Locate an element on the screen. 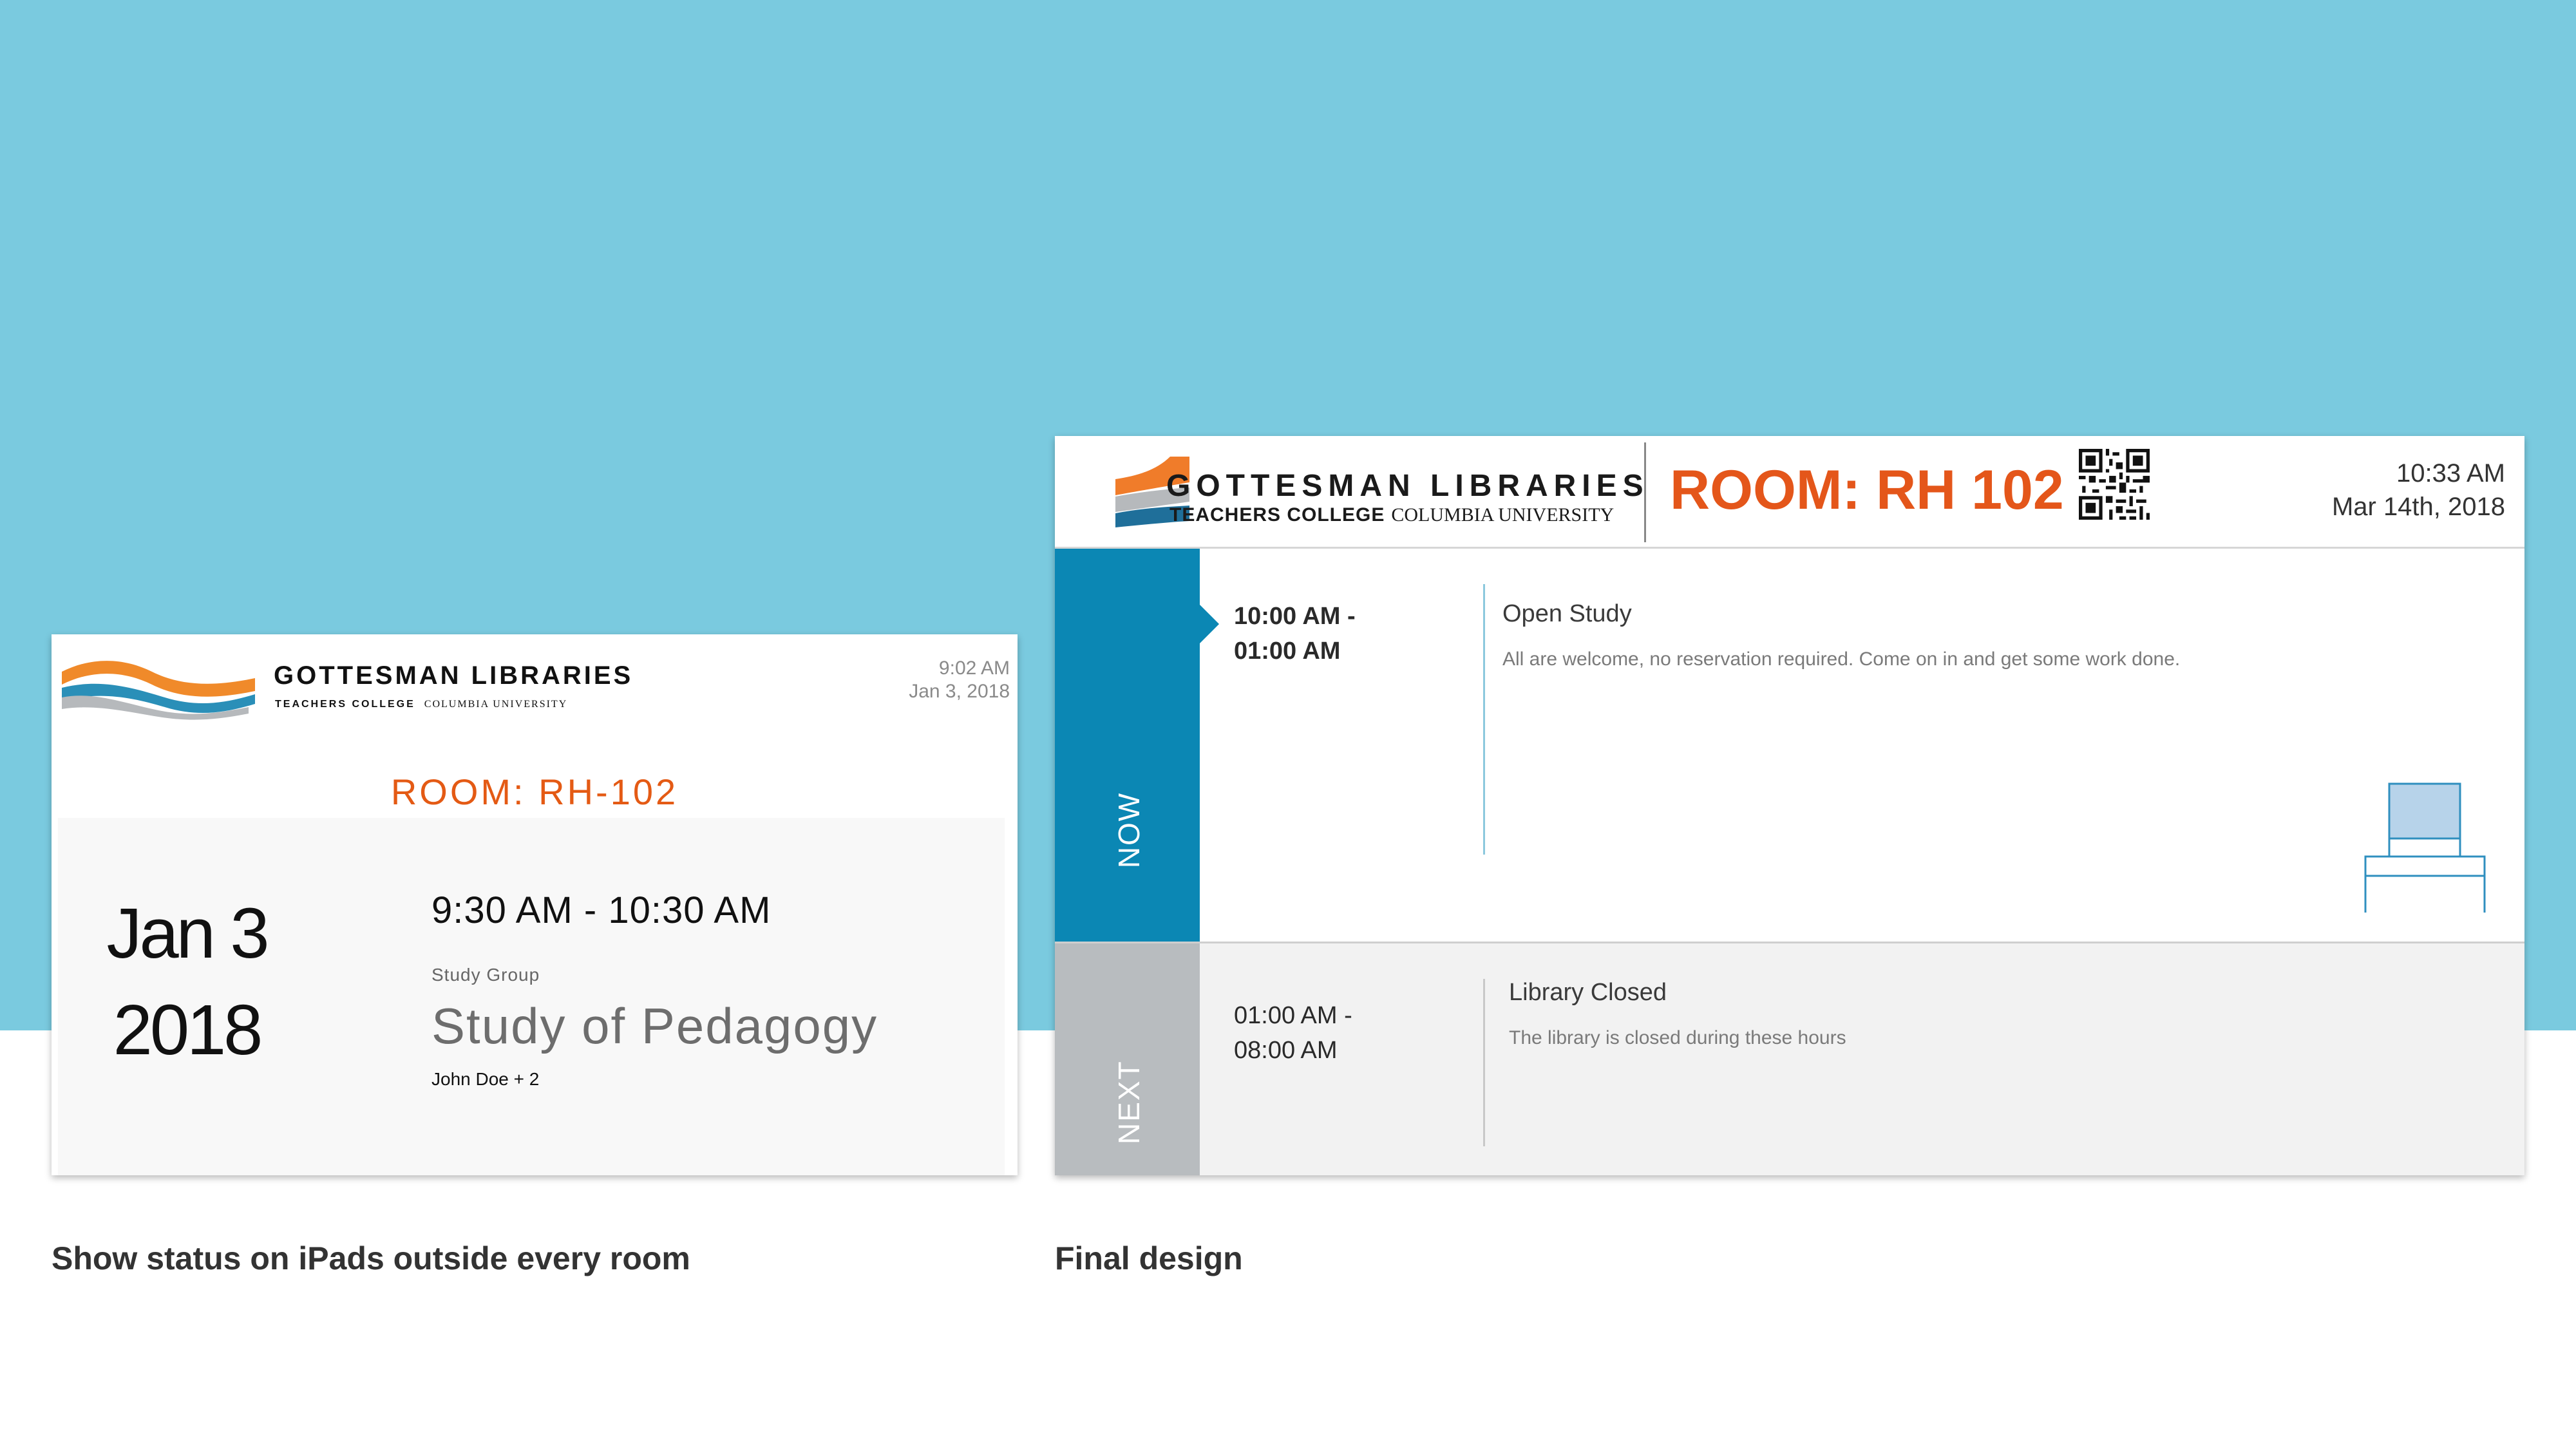  next-slot-end: 08:00 AM is located at coordinates (1286, 1050).